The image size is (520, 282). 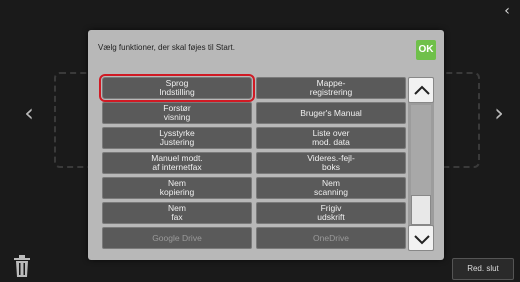 I want to click on scroll-up-button, so click(x=421, y=90).